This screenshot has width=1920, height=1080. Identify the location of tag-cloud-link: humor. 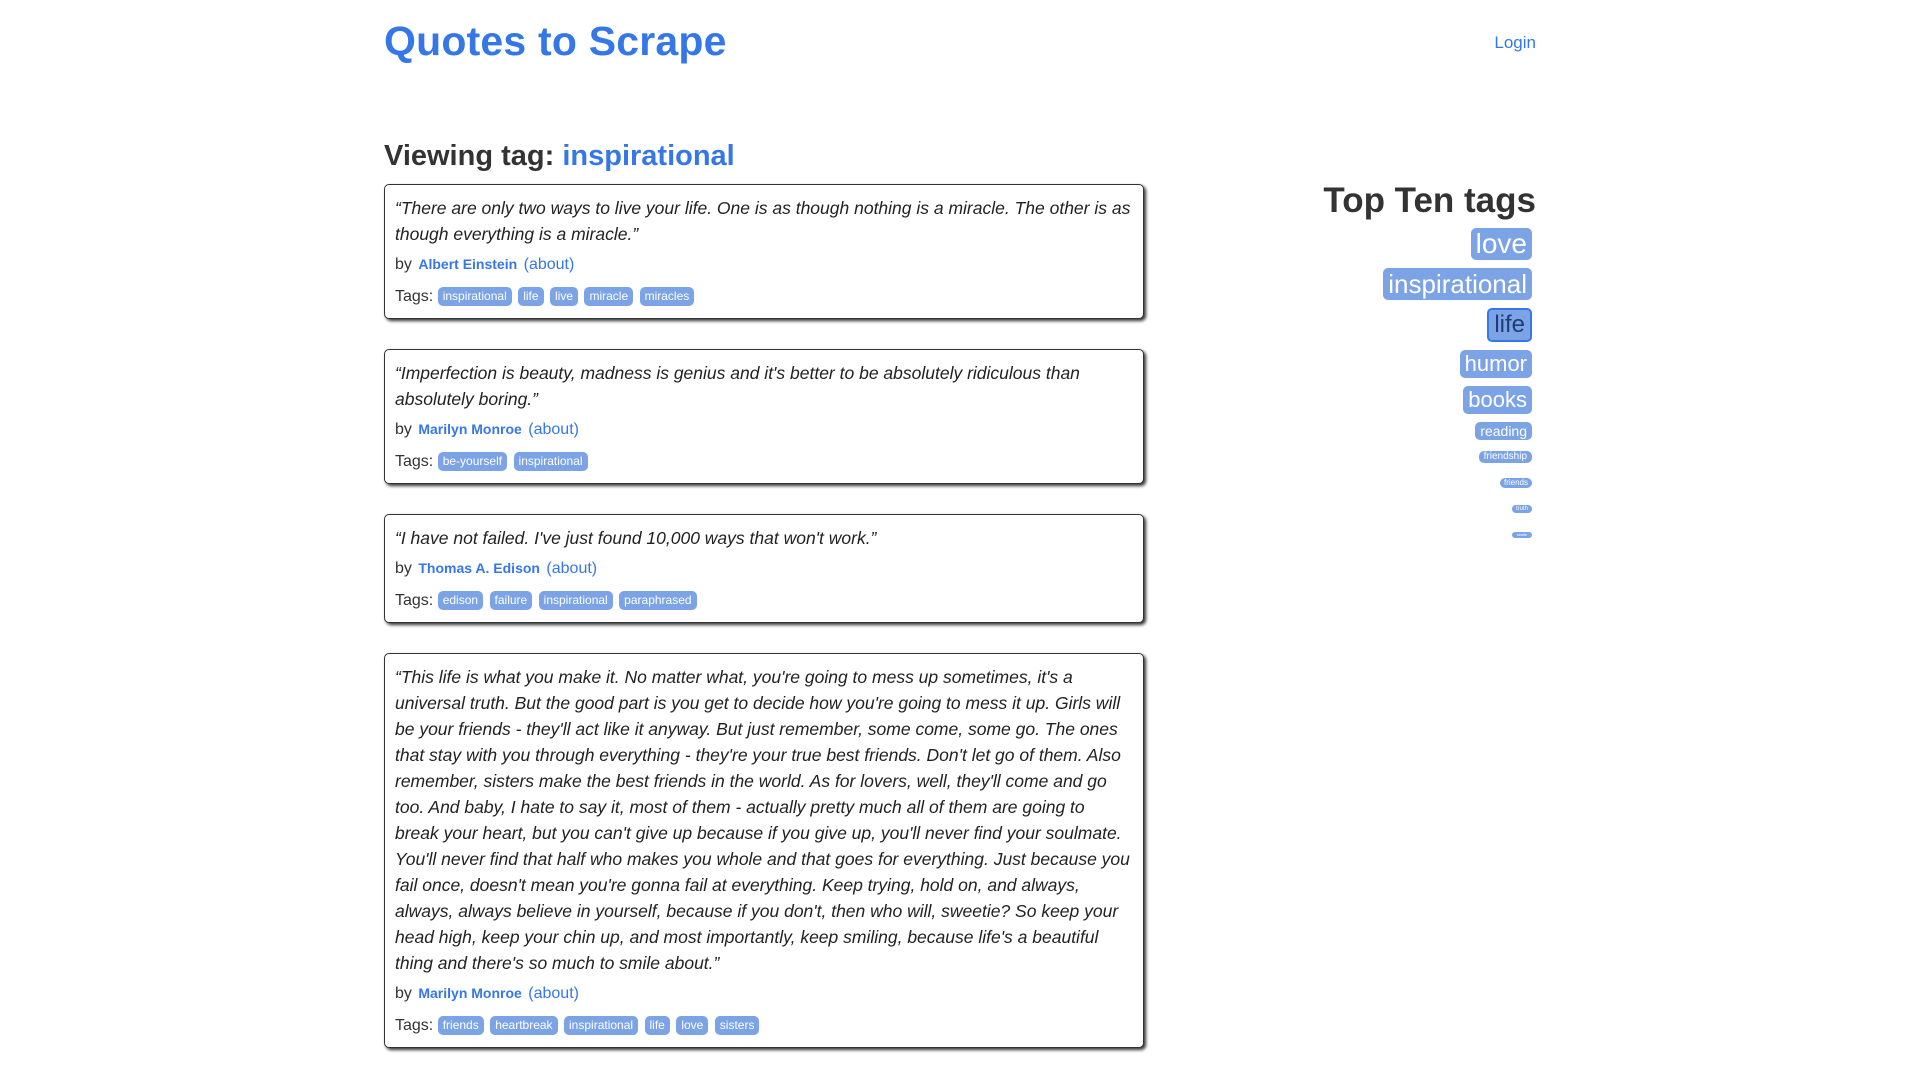
(1495, 364).